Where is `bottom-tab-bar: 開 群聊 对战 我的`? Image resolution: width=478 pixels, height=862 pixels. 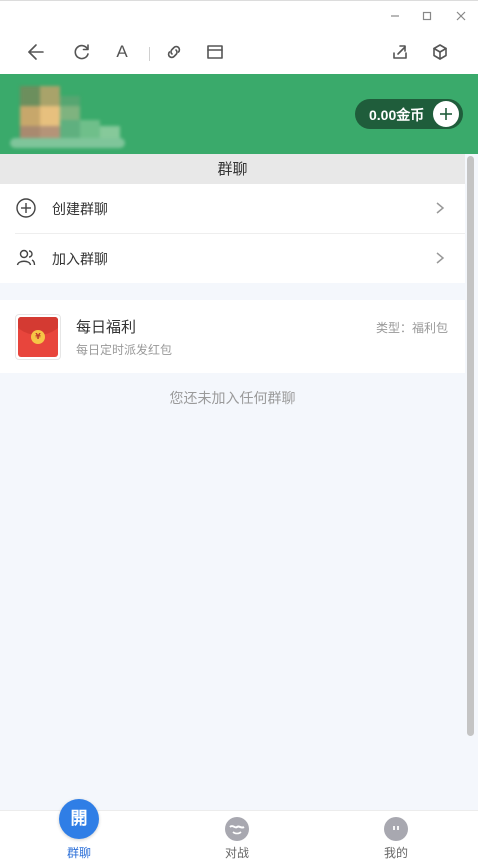 bottom-tab-bar: 開 群聊 对战 我的 is located at coordinates (239, 830).